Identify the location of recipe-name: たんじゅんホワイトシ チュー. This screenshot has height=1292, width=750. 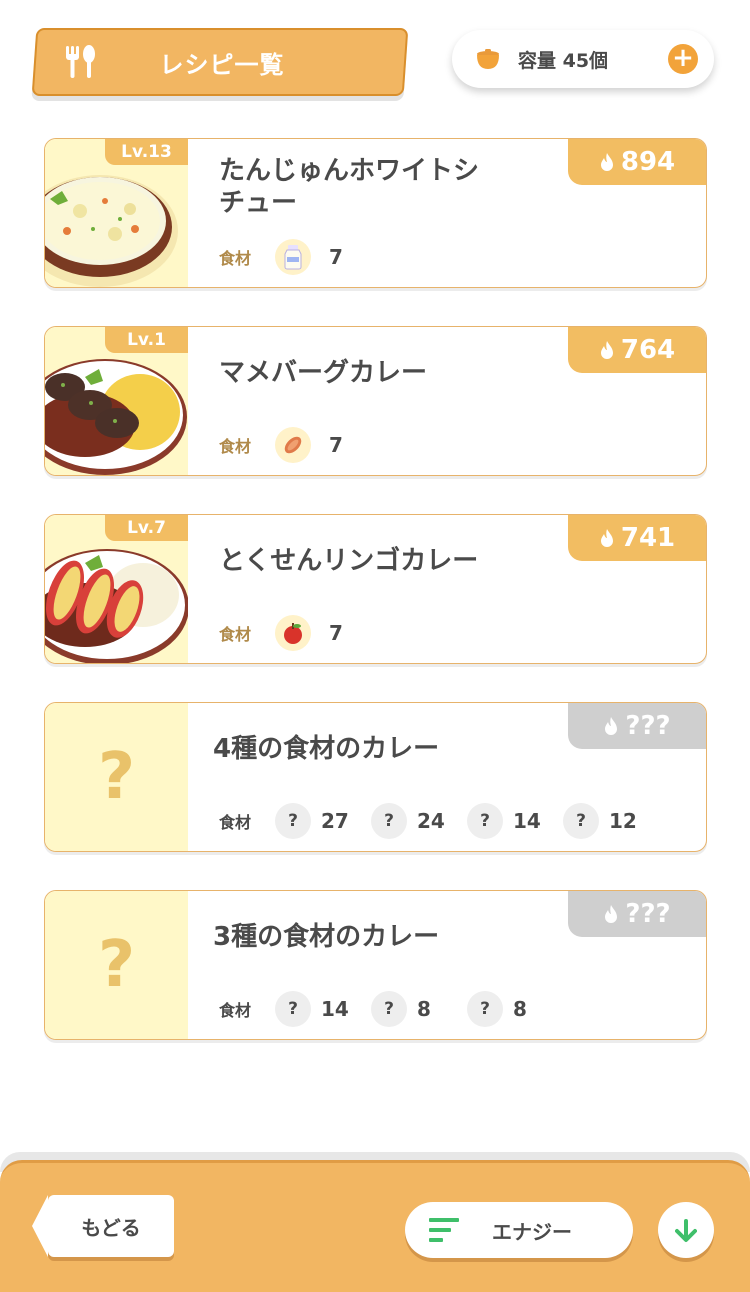
(349, 187).